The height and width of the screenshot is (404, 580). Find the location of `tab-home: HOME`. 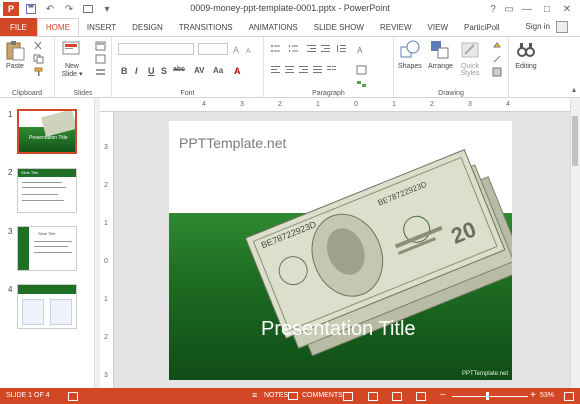

tab-home: HOME is located at coordinates (57, 27).